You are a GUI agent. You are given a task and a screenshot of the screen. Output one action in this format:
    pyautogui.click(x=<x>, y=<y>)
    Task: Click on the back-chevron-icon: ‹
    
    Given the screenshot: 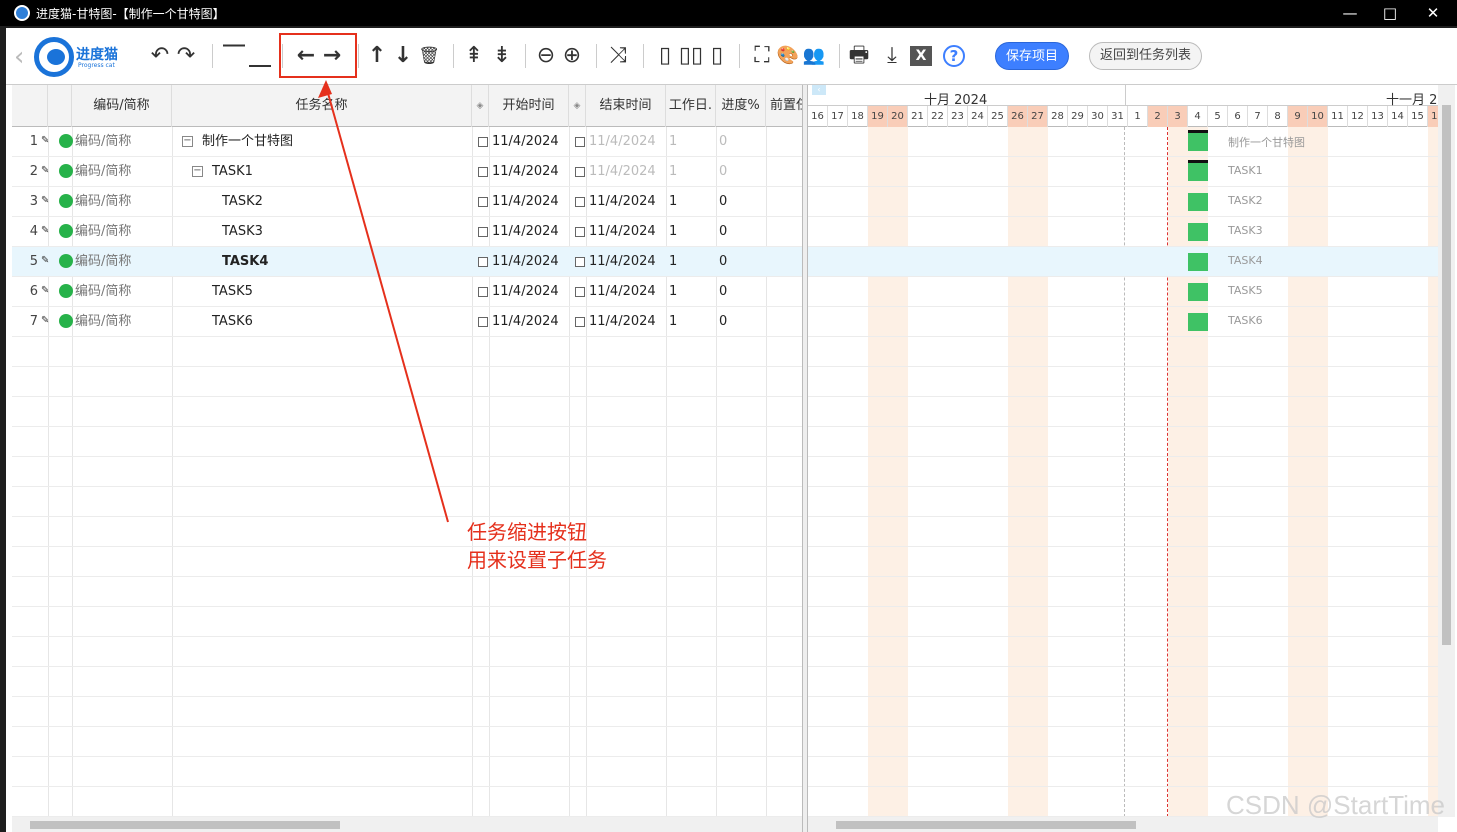 What is the action you would take?
    pyautogui.click(x=19, y=57)
    